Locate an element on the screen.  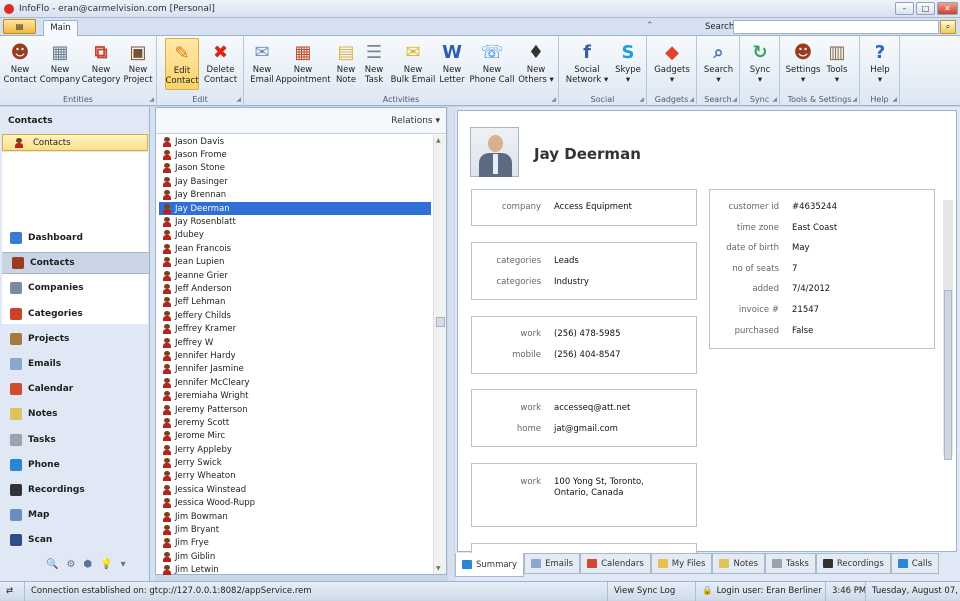
nav-item-calendar: Calendar is located at coordinates (75, 389).